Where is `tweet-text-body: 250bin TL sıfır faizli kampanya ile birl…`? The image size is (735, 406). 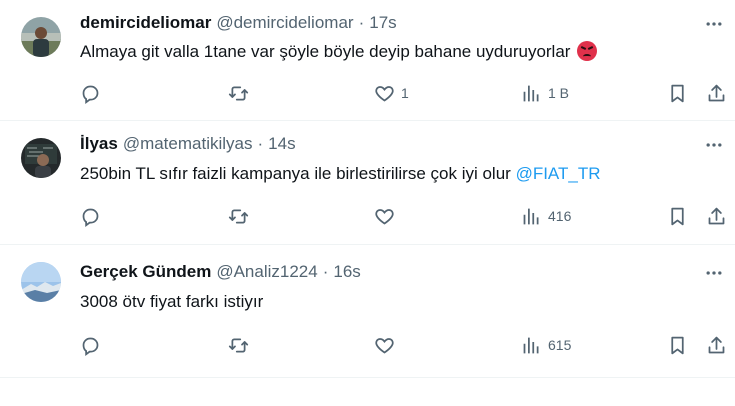
tweet-text-body: 250bin TL sıfır faizli kampanya ile birl… is located at coordinates (295, 173).